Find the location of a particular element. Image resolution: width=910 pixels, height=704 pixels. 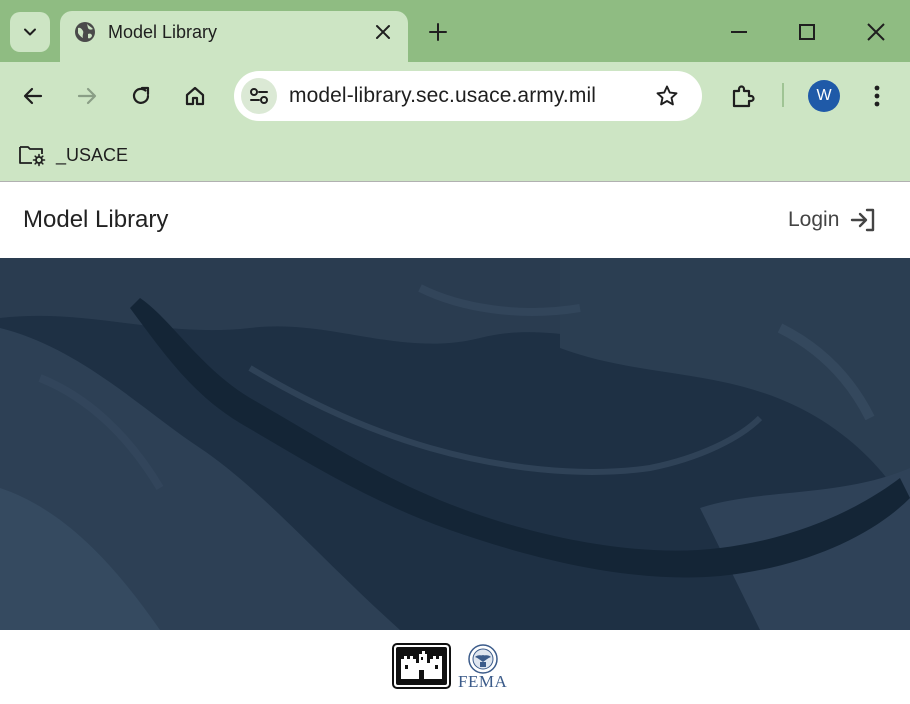

maximize-icon is located at coordinates (807, 32).